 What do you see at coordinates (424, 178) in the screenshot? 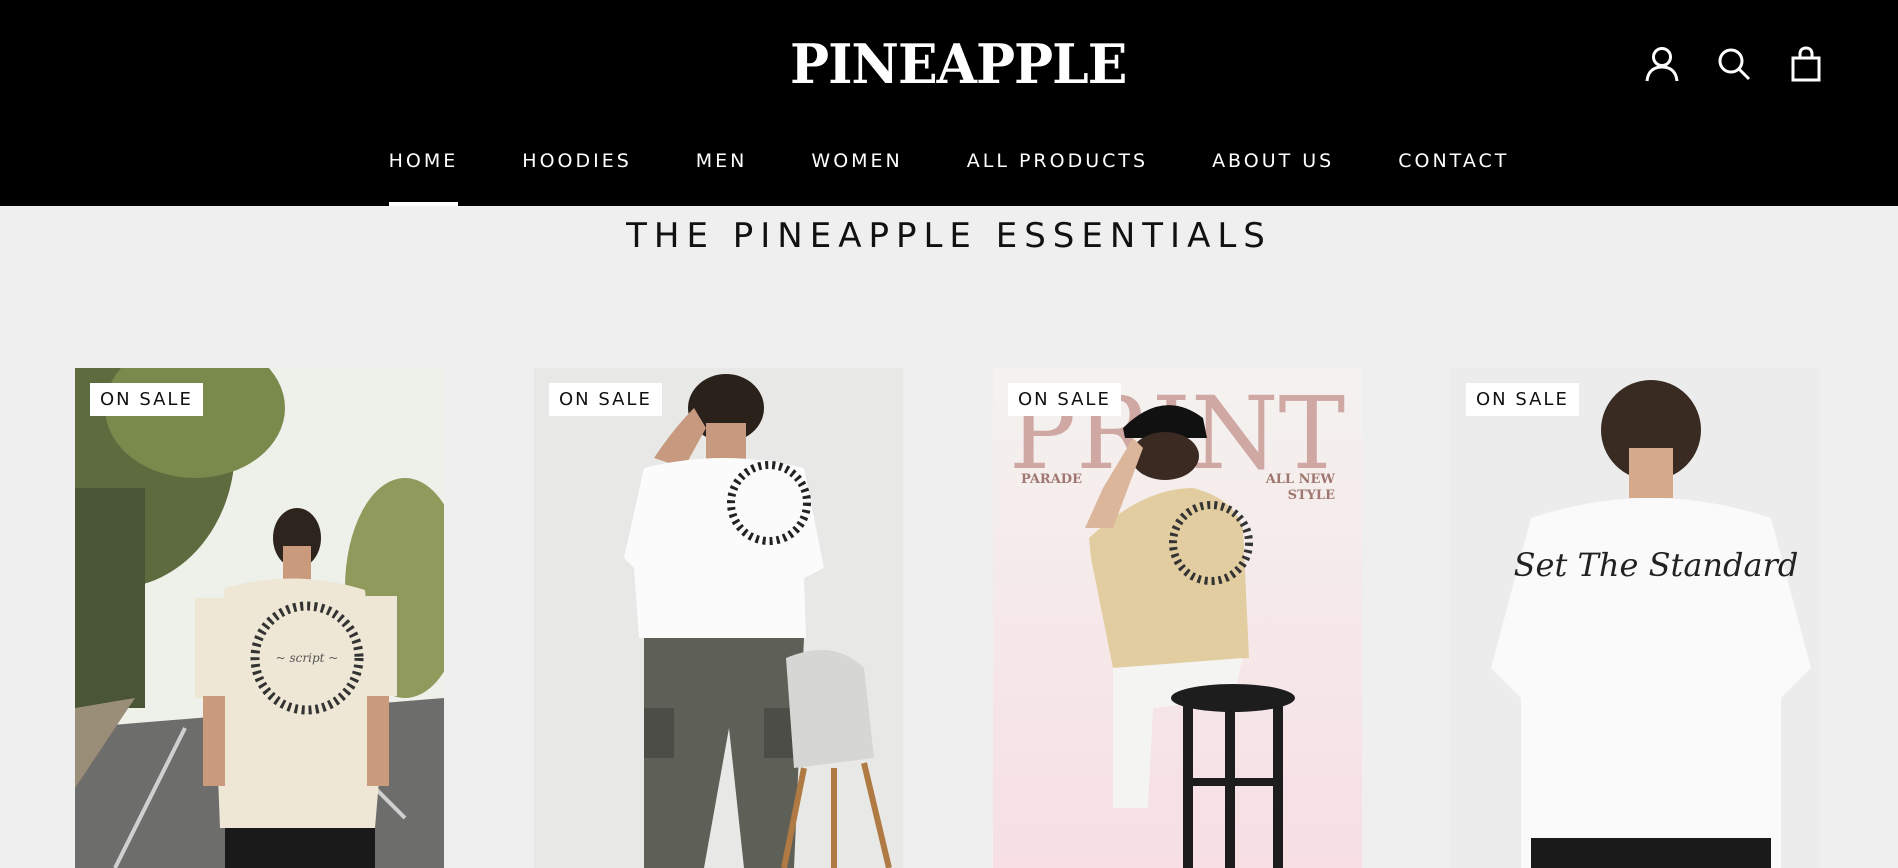
I see `nav-item-home: HOME` at bounding box center [424, 178].